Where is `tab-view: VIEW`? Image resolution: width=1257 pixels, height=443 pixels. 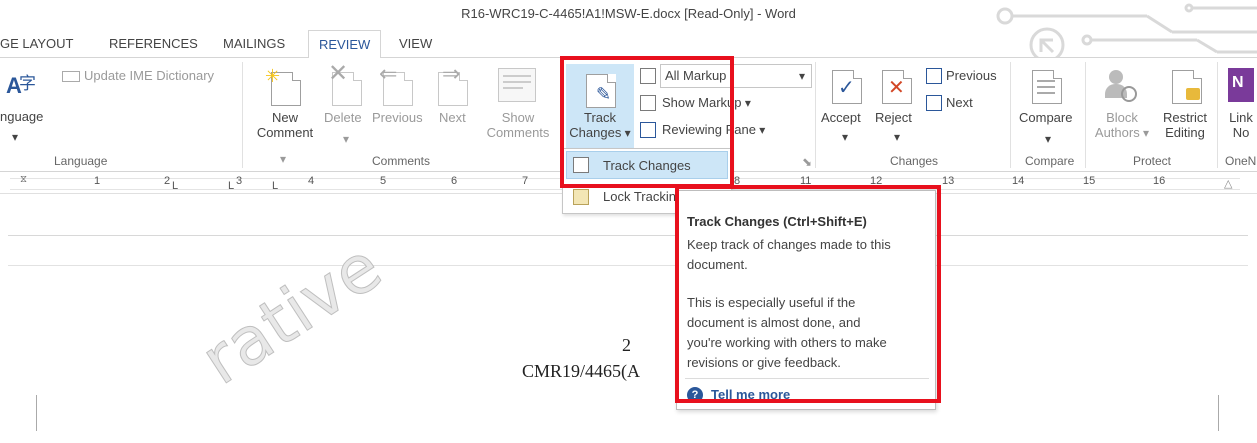
tab-view: VIEW is located at coordinates (415, 43).